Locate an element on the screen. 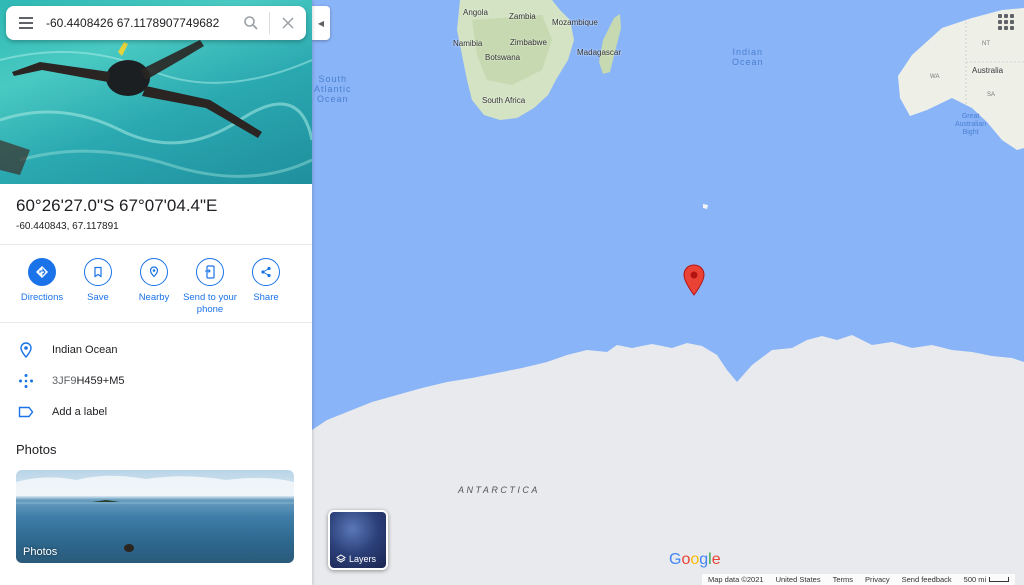 The height and width of the screenshot is (585, 1024). collapse-panel-button: ◀ is located at coordinates (321, 23).